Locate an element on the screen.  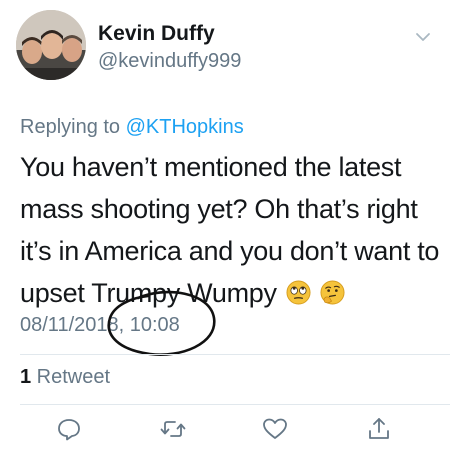
reply-mention-link: @KTHopkins is located at coordinates (185, 127).